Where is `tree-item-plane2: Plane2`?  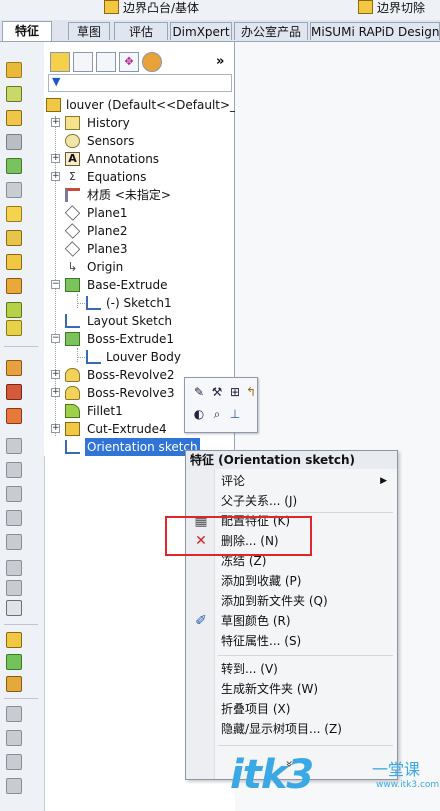
tree-item-plane2: Plane2 is located at coordinates (139, 231).